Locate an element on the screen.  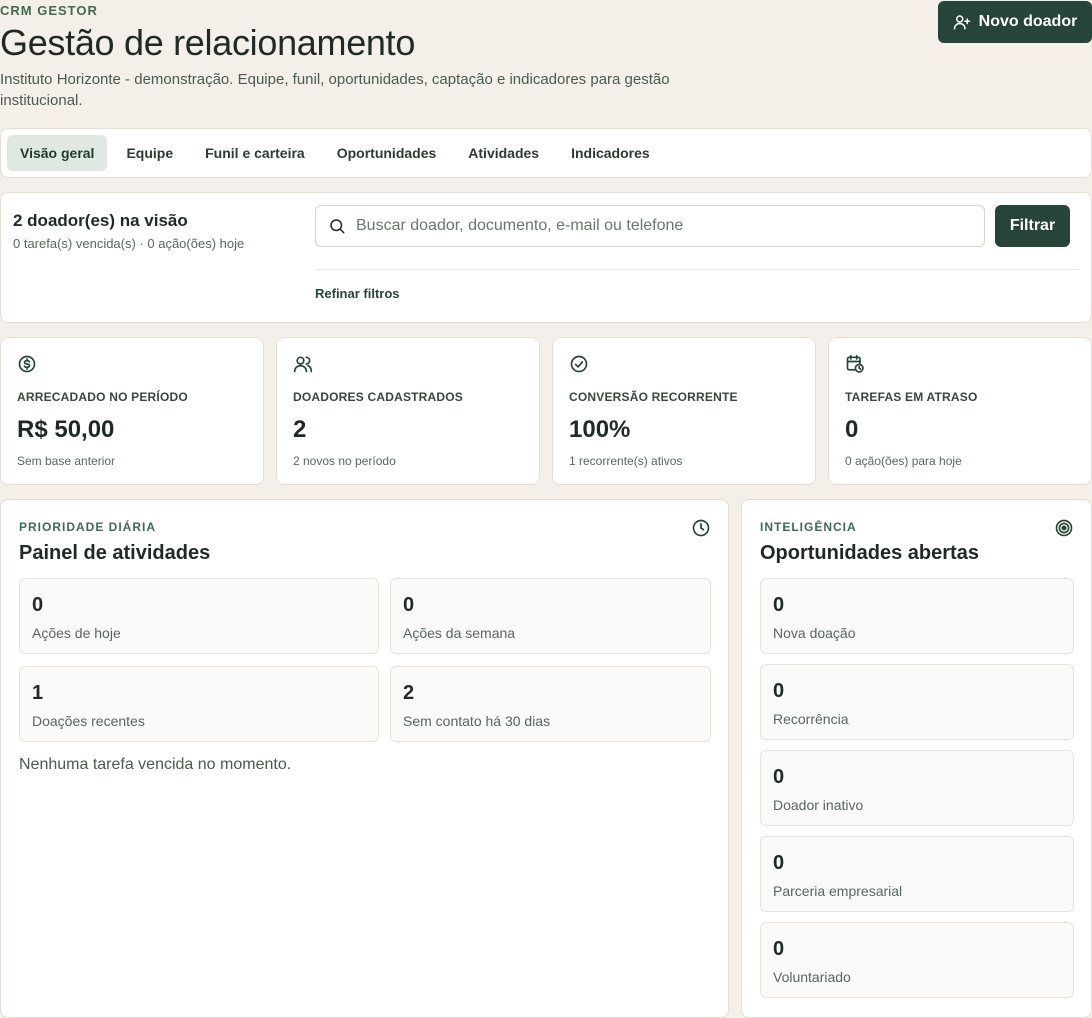
opportunity-voluntariado: 0 Voluntariado is located at coordinates (917, 960).